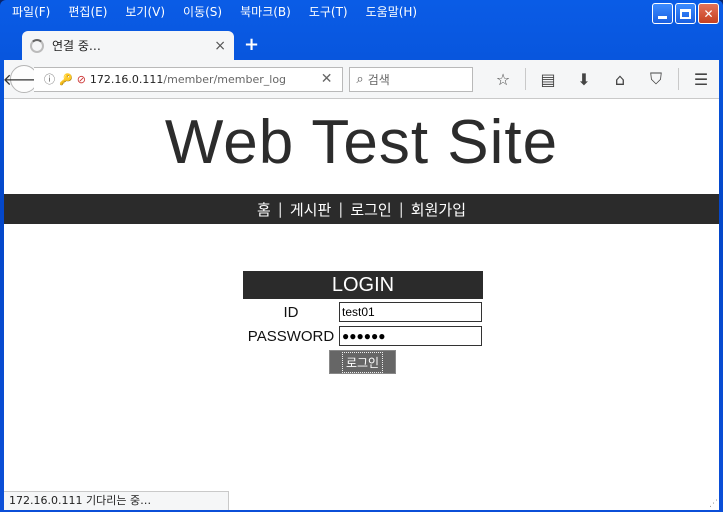 This screenshot has width=723, height=512. What do you see at coordinates (251, 44) in the screenshot?
I see `new-tab-button: +` at bounding box center [251, 44].